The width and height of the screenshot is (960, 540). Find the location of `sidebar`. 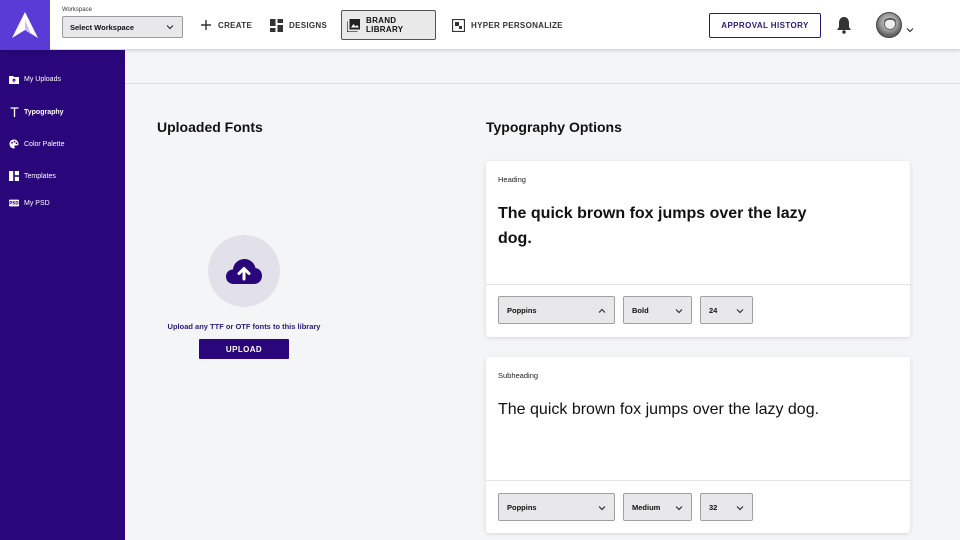

sidebar is located at coordinates (62, 295).